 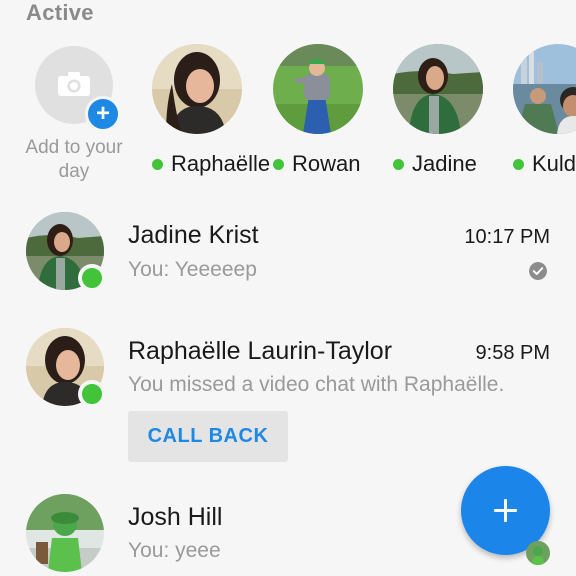 What do you see at coordinates (507, 237) in the screenshot?
I see `conversation-time: 10:17 PM` at bounding box center [507, 237].